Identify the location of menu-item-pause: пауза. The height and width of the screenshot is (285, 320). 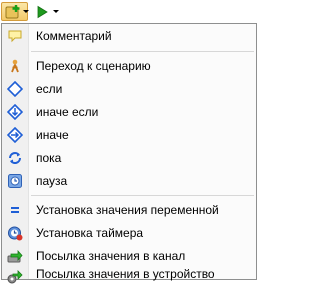
(129, 181).